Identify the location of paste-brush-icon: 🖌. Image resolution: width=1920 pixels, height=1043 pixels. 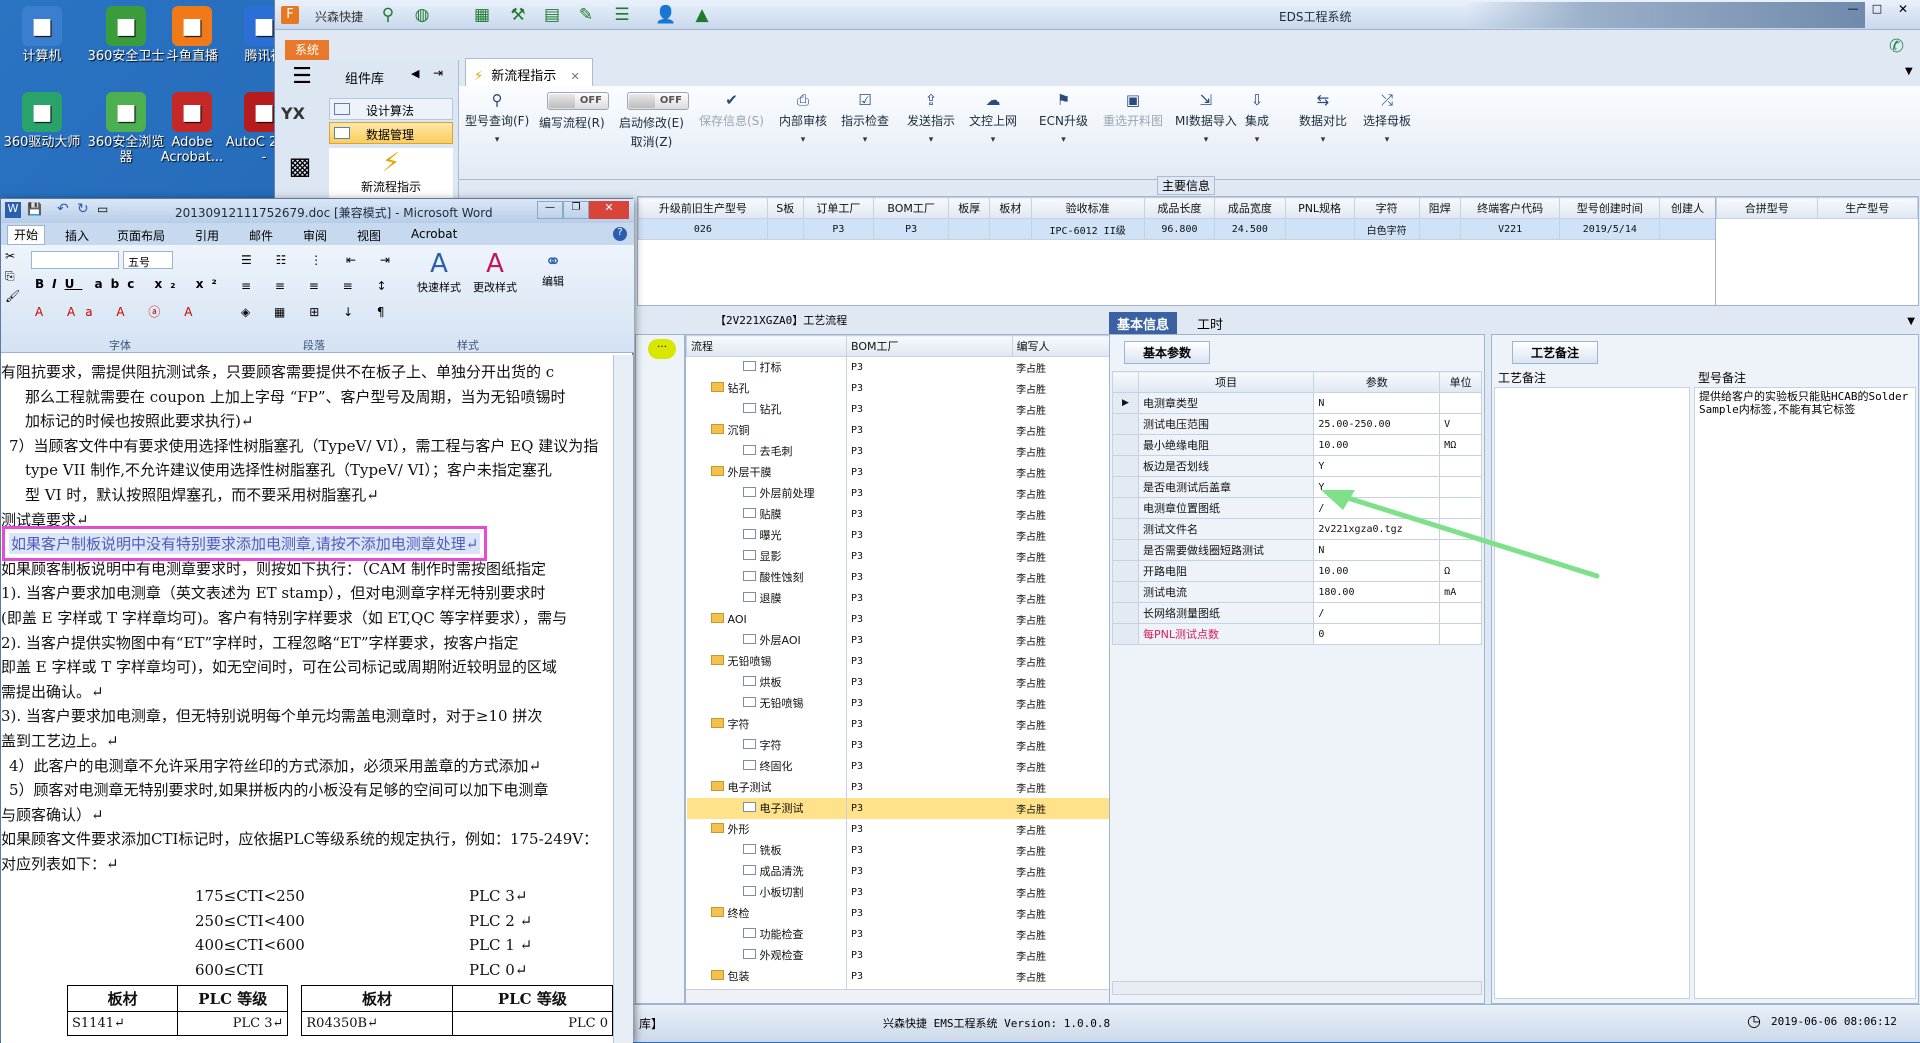
(12, 296).